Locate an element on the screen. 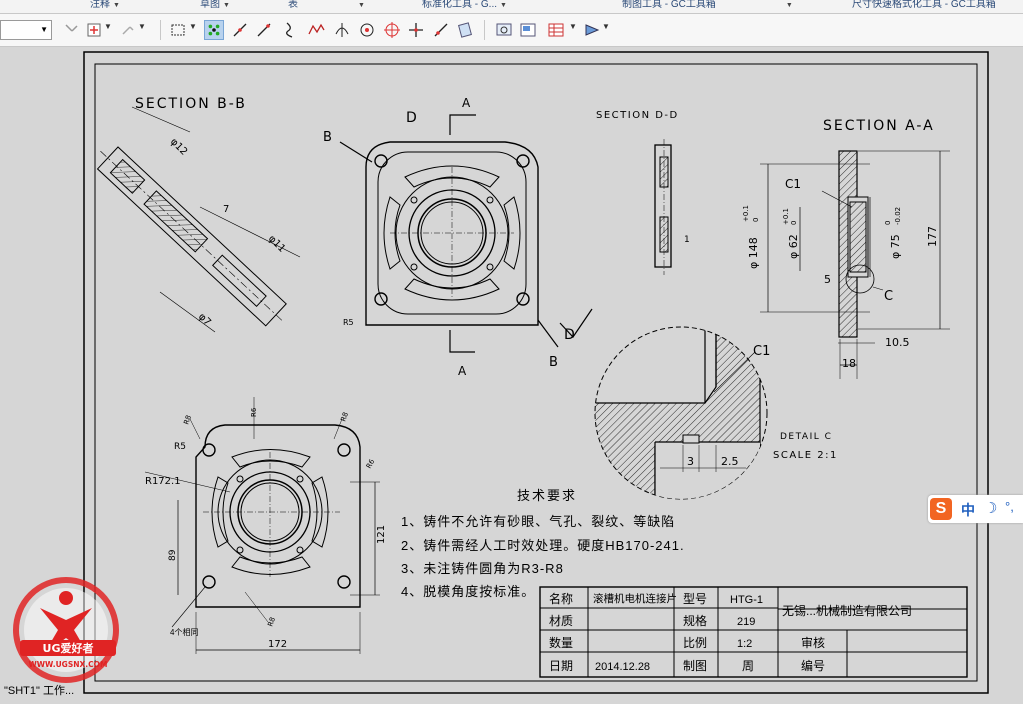 This screenshot has height=704, width=1023. detail-scale: SCALE 2:1 is located at coordinates (805, 455).